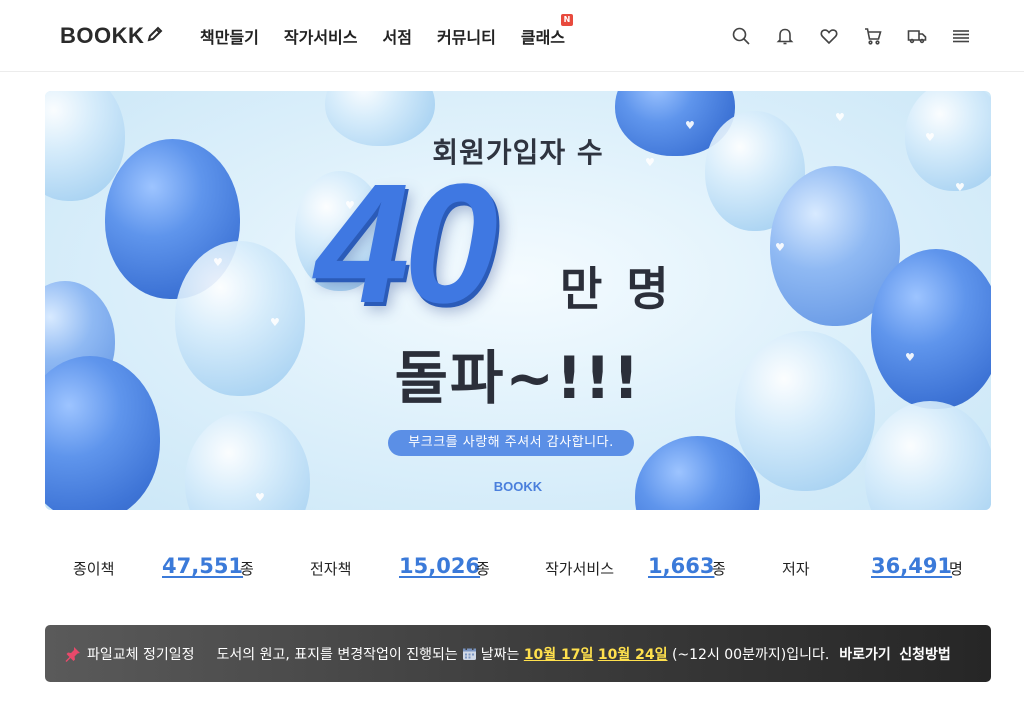 This screenshot has height=701, width=1024. I want to click on bookk-logo: BOOKK, so click(112, 36).